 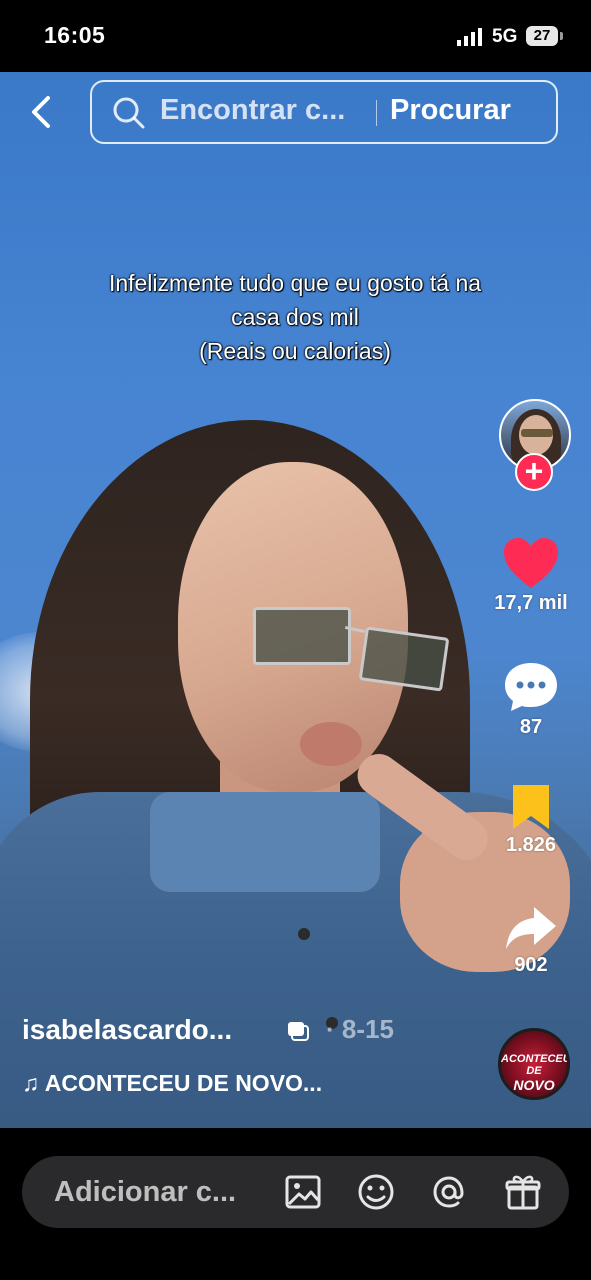 What do you see at coordinates (531, 965) in the screenshot?
I see `share-count: 902` at bounding box center [531, 965].